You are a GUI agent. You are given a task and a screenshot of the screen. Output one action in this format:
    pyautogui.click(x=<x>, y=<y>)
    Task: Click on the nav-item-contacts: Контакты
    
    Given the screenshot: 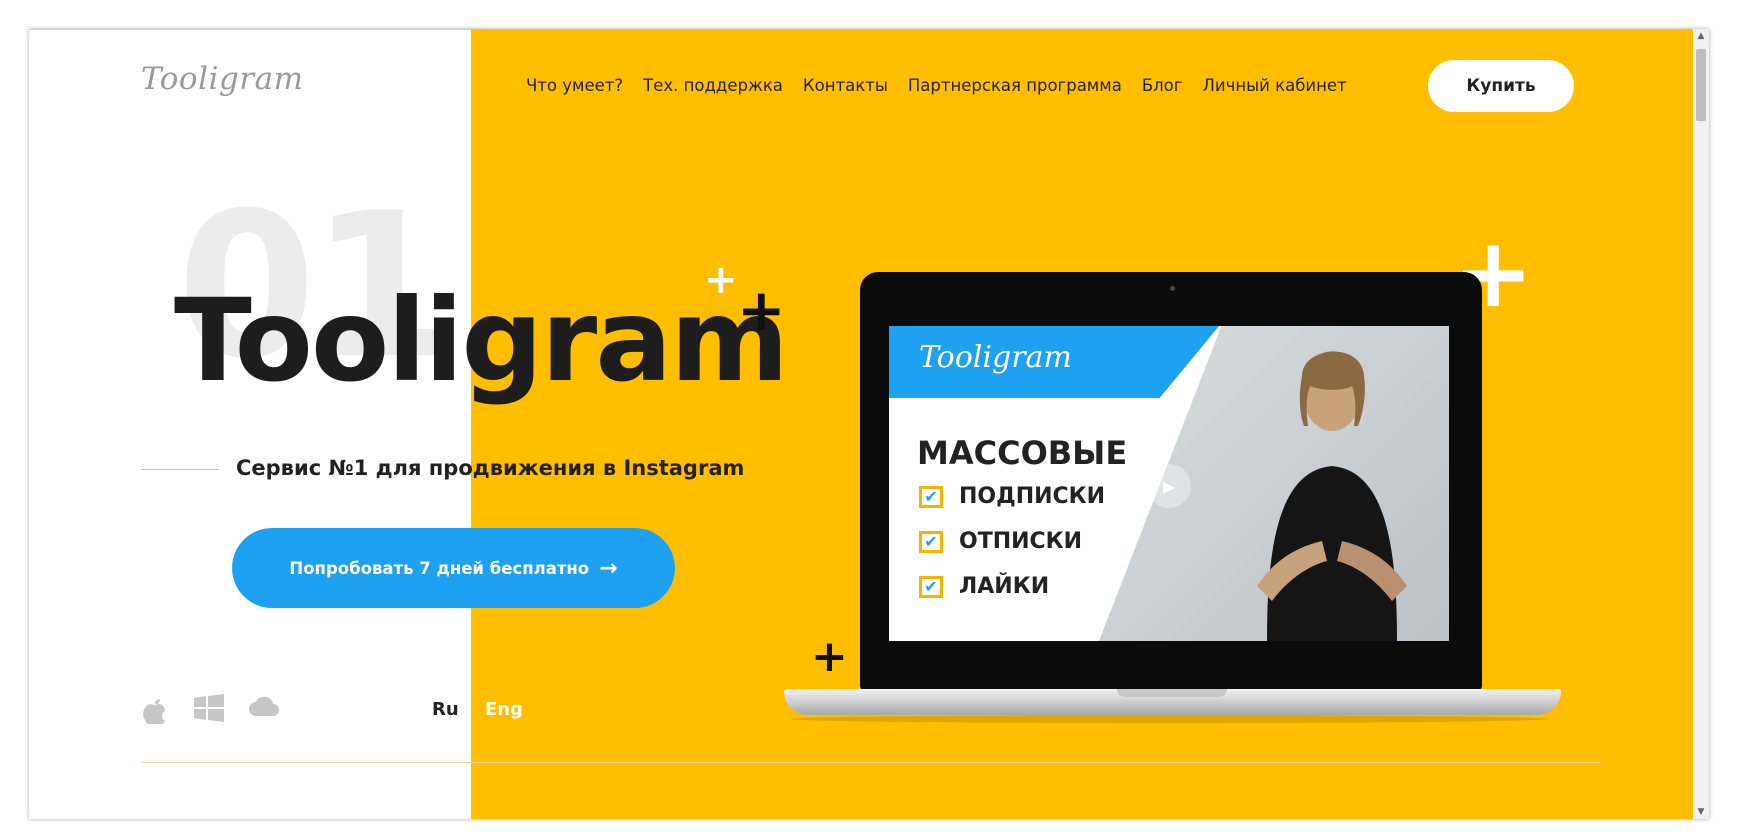 What is the action you would take?
    pyautogui.click(x=845, y=85)
    